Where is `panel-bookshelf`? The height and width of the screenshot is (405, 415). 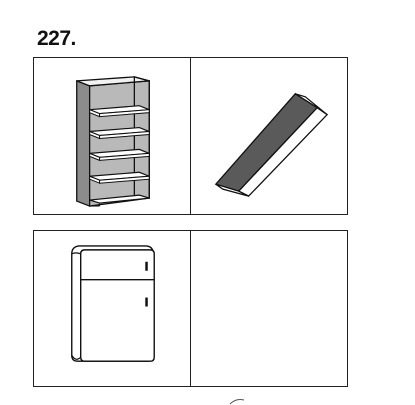
panel-bookshelf is located at coordinates (112, 136).